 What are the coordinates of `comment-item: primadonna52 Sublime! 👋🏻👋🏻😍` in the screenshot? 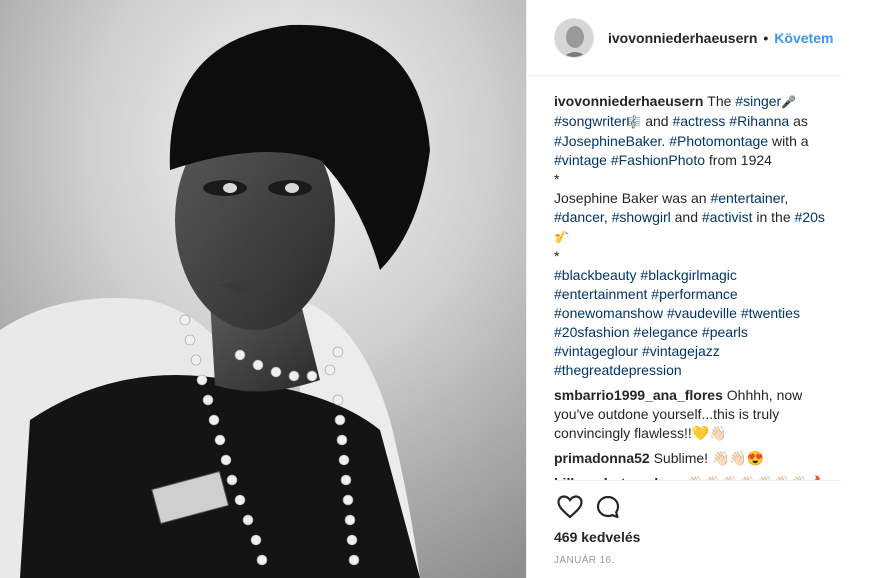 It's located at (697, 458).